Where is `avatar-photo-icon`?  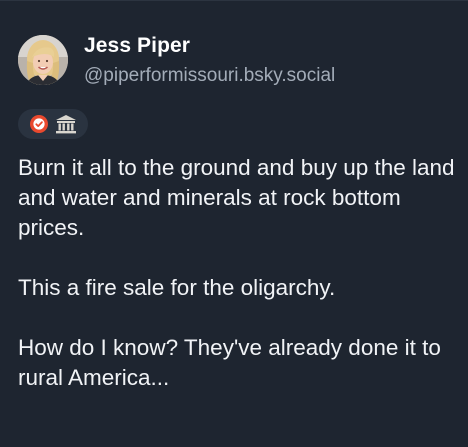
avatar-photo-icon is located at coordinates (43, 60).